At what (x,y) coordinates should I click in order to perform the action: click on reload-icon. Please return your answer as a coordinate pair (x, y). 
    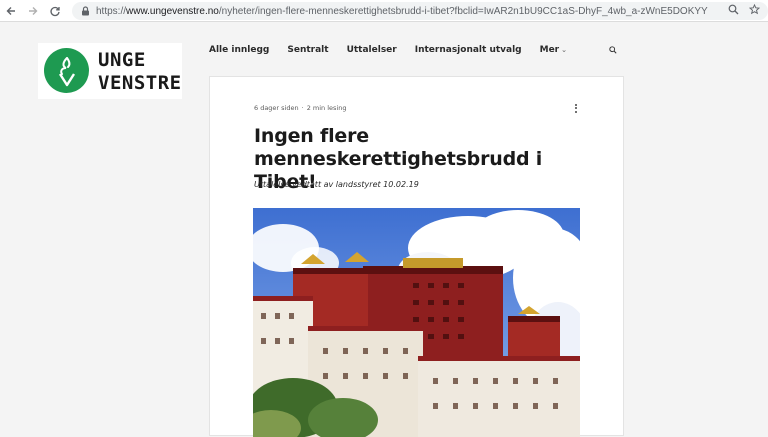
    Looking at the image, I should click on (55, 11).